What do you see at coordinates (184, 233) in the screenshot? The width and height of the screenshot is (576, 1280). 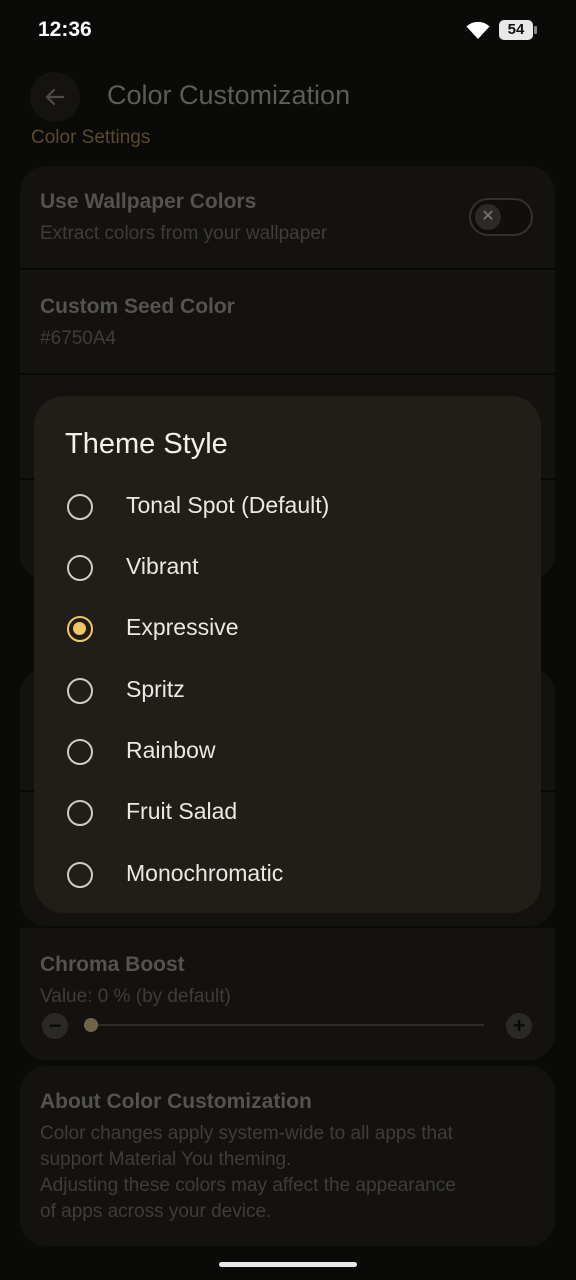 I see `use-wallpaper-subtitle: Extract colors from your wallpaper` at bounding box center [184, 233].